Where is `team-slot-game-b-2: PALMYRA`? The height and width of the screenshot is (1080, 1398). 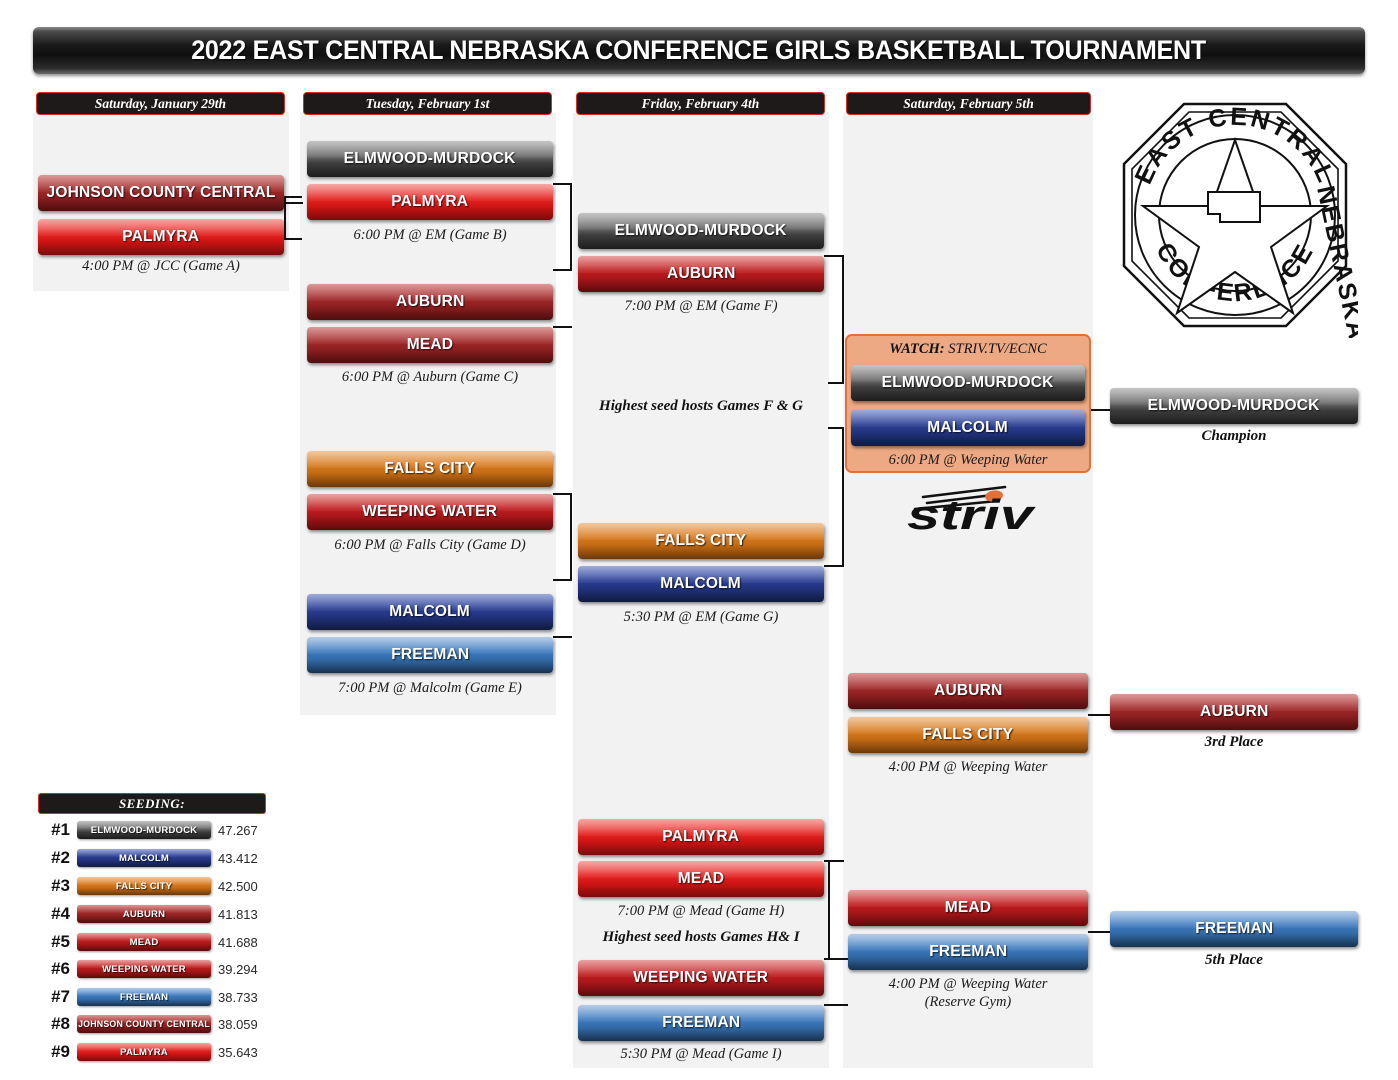 team-slot-game-b-2: PALMYRA is located at coordinates (430, 202).